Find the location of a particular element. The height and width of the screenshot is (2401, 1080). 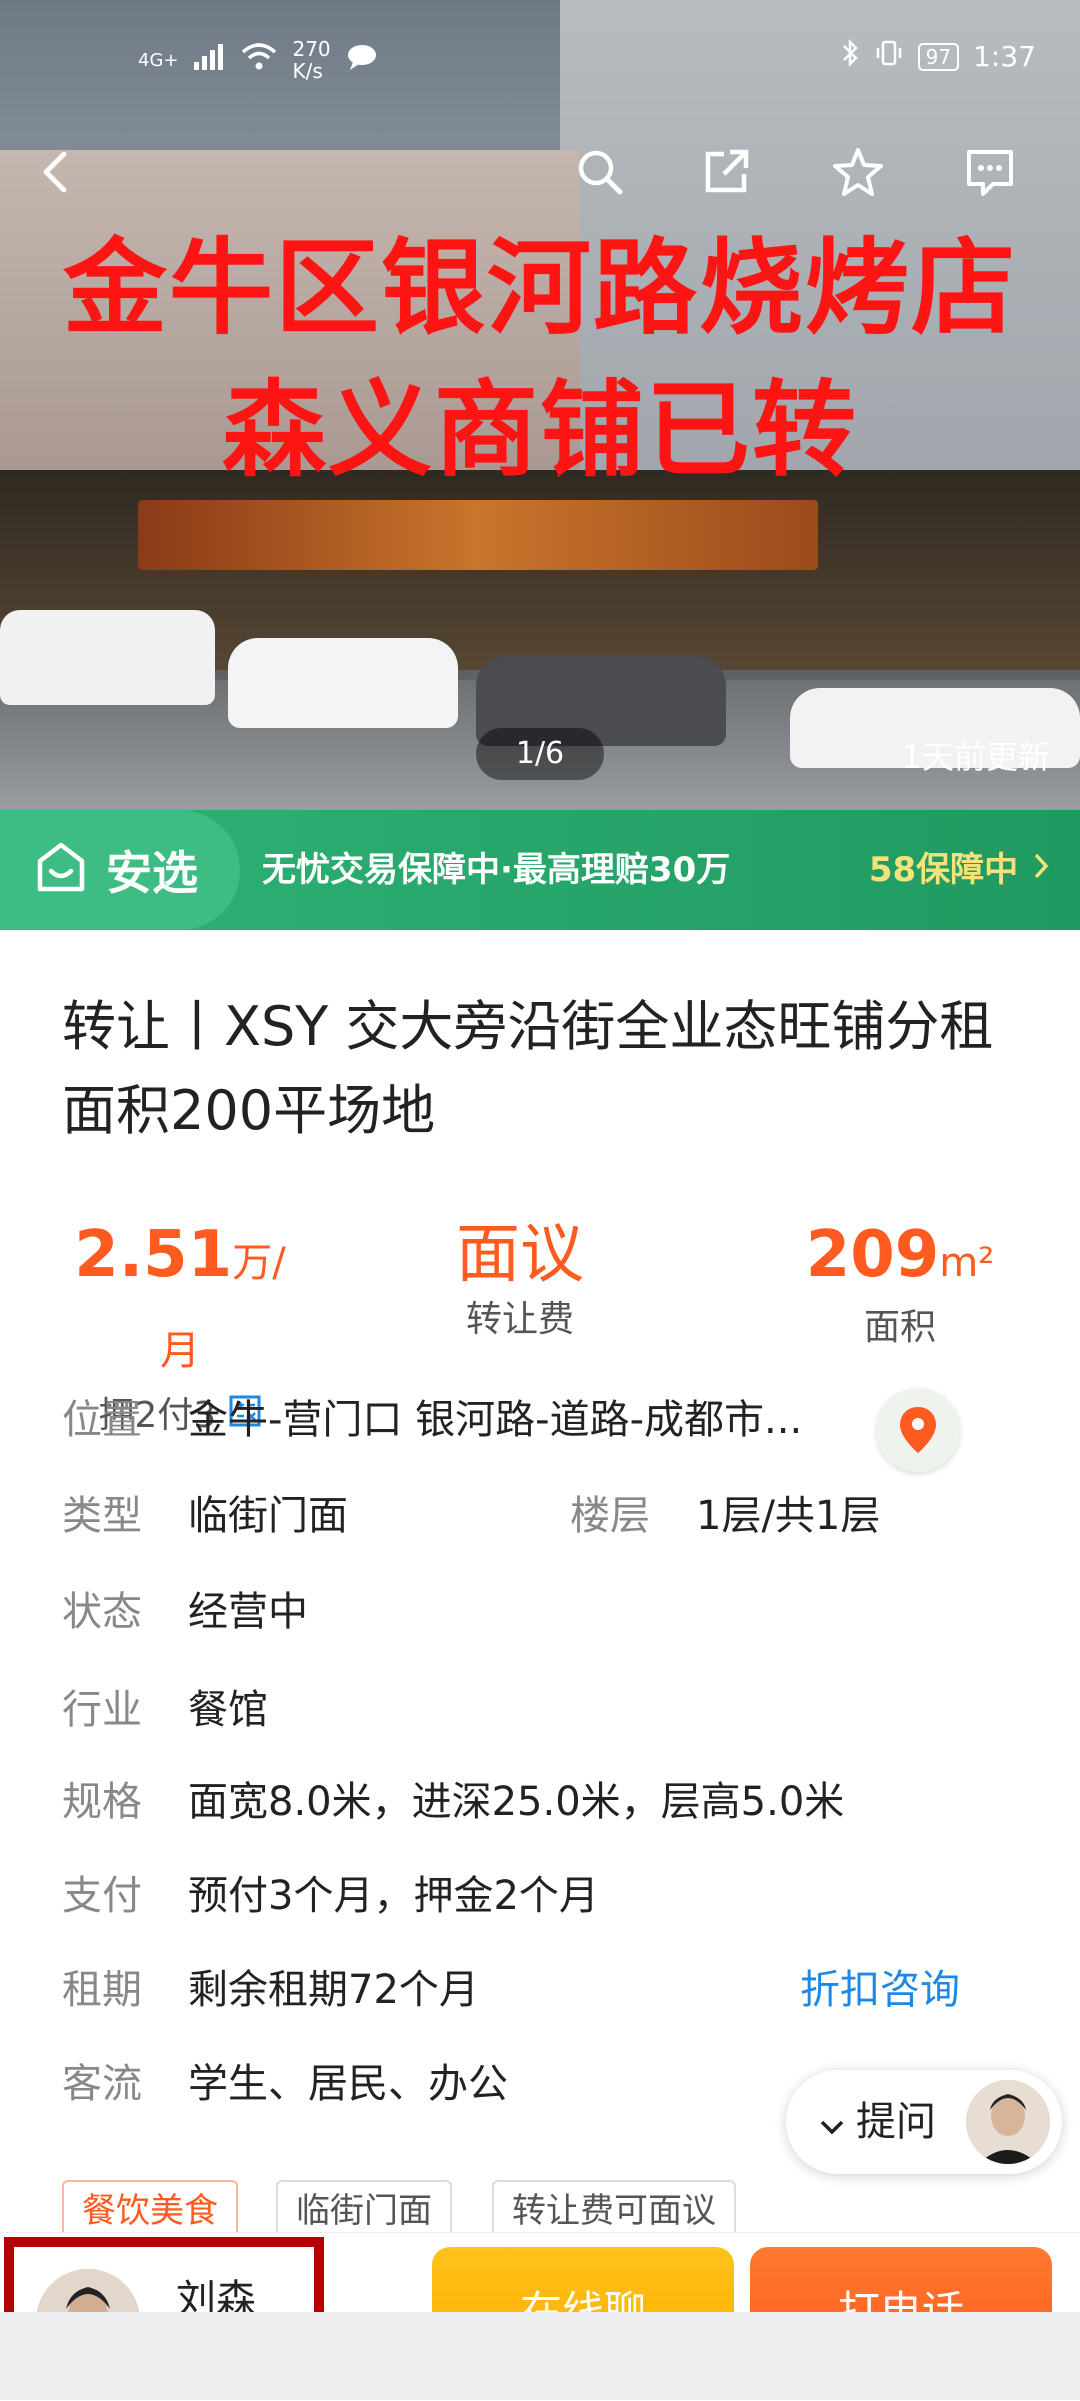

ask-label-wrap: 提问 is located at coordinates (877, 2123).